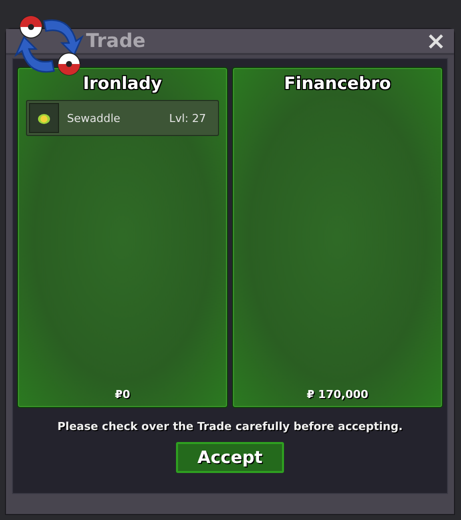  I want to click on money-amount: ₽ 170,000, so click(337, 394).